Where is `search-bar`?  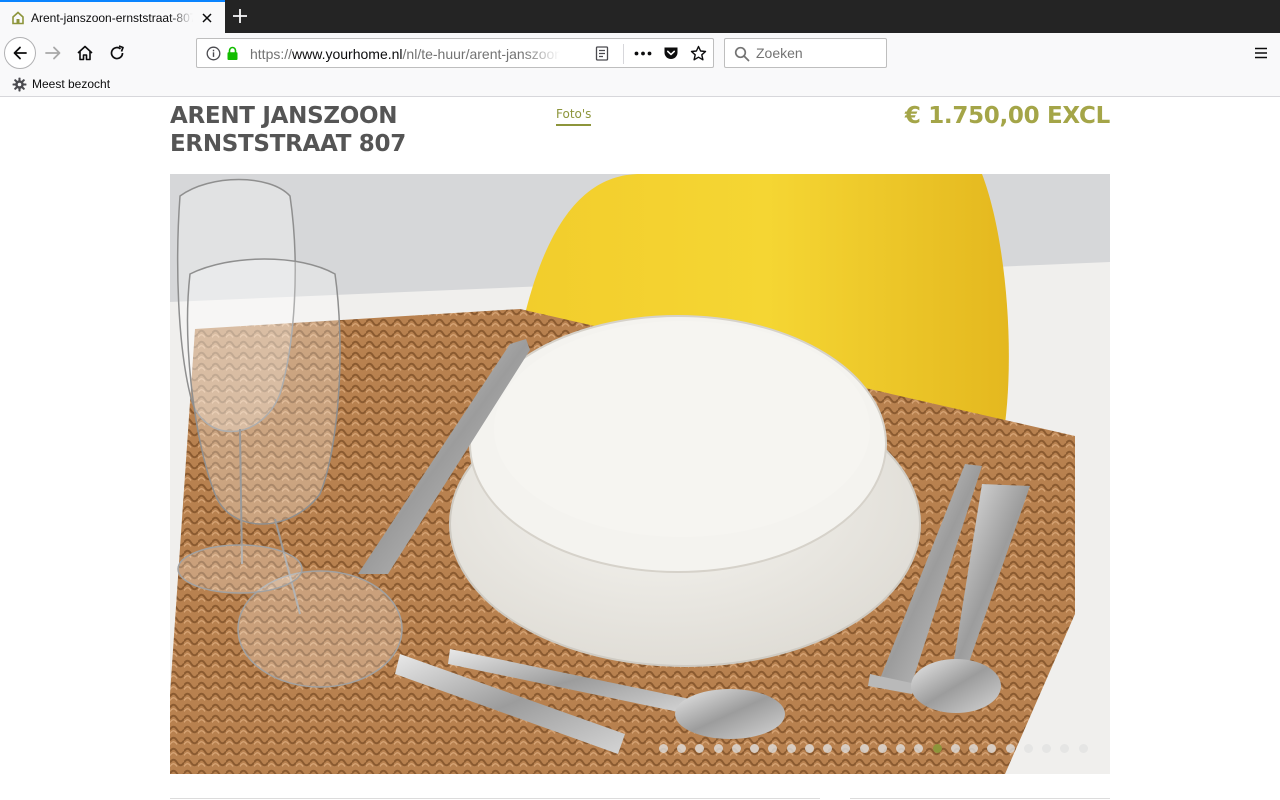
search-bar is located at coordinates (805, 53).